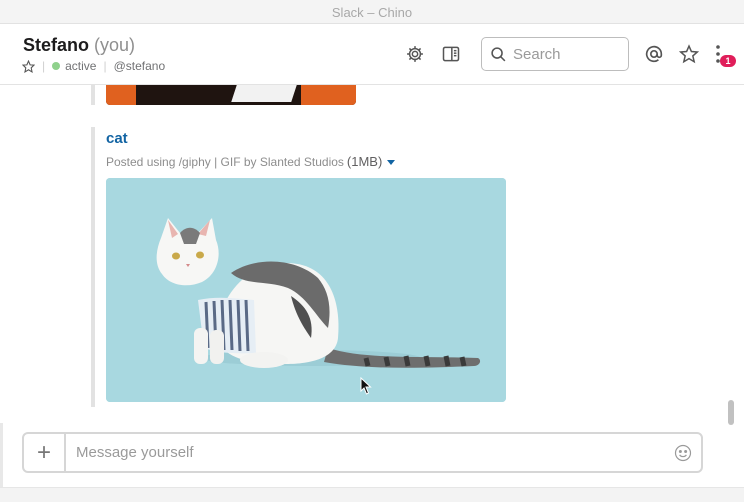 The image size is (744, 502). I want to click on window-title: Slack – Chino, so click(372, 12).